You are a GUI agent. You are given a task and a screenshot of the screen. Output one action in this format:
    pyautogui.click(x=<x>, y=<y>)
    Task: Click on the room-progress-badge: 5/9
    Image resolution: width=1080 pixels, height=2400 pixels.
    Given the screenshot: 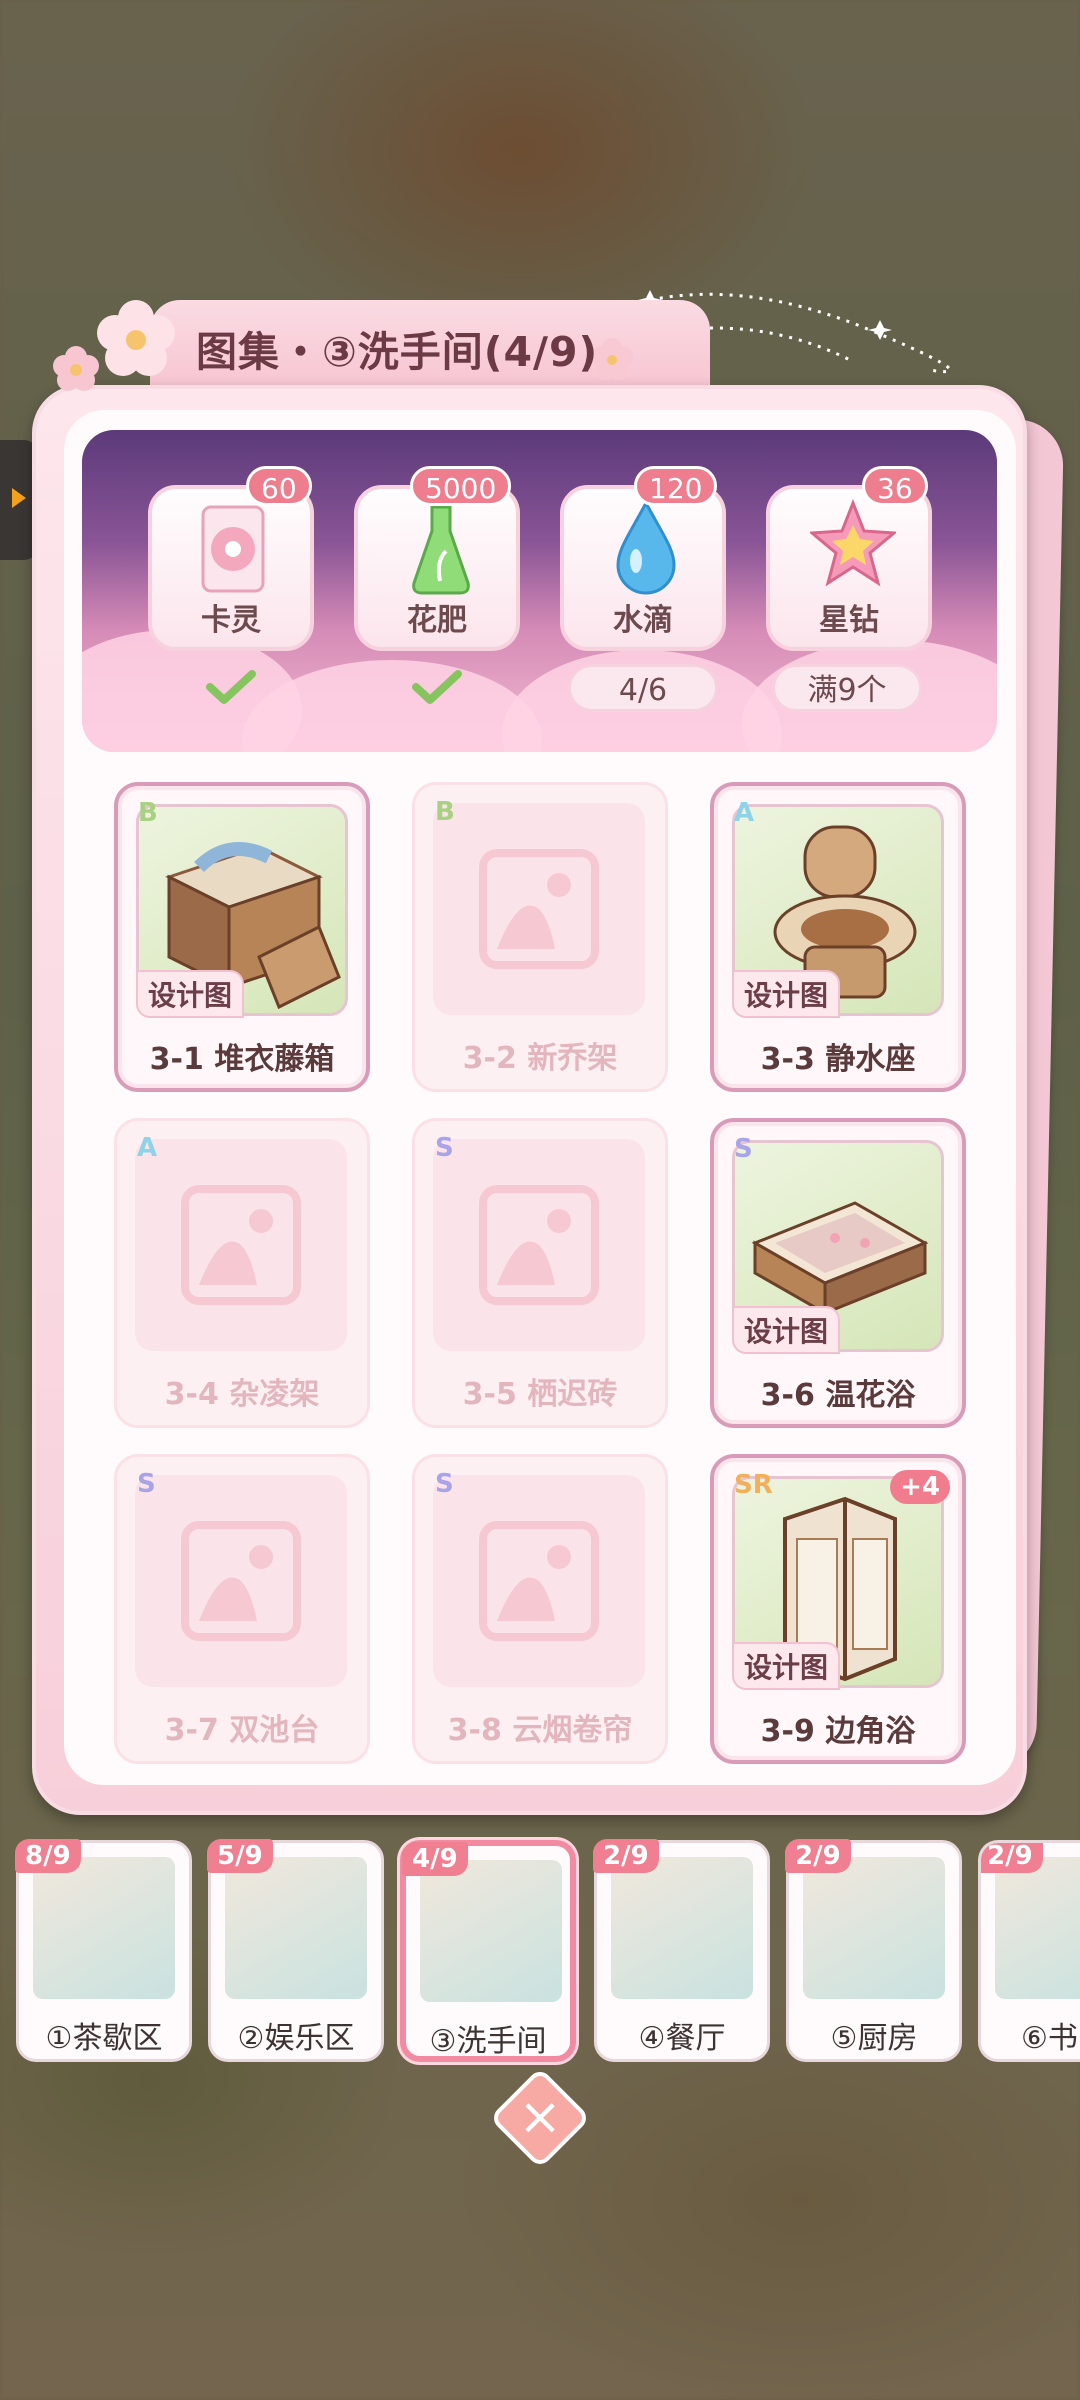 What is the action you would take?
    pyautogui.click(x=240, y=1856)
    